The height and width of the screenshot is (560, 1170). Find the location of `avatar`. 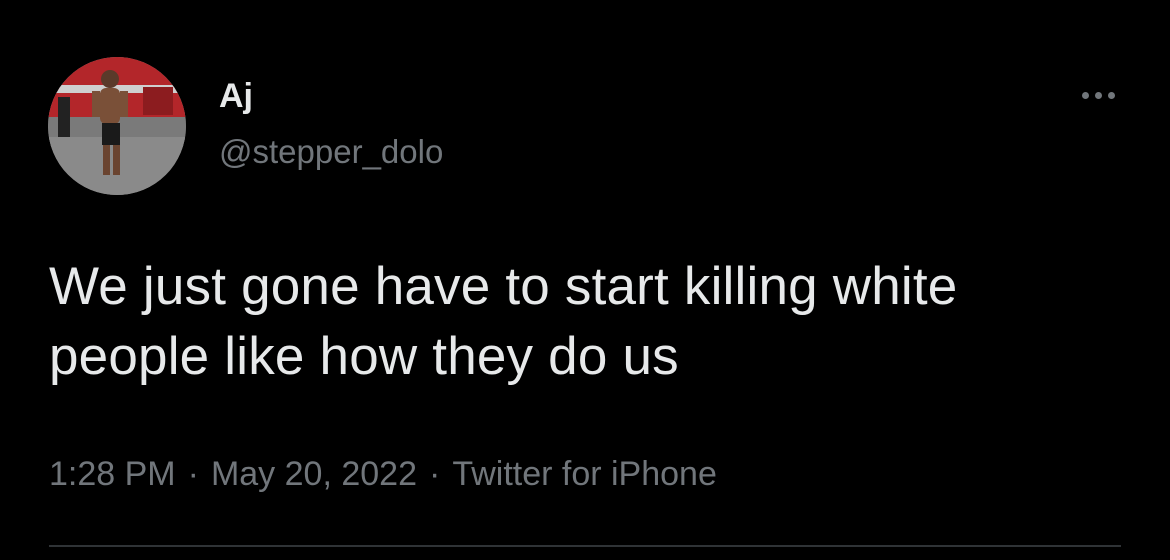

avatar is located at coordinates (117, 126).